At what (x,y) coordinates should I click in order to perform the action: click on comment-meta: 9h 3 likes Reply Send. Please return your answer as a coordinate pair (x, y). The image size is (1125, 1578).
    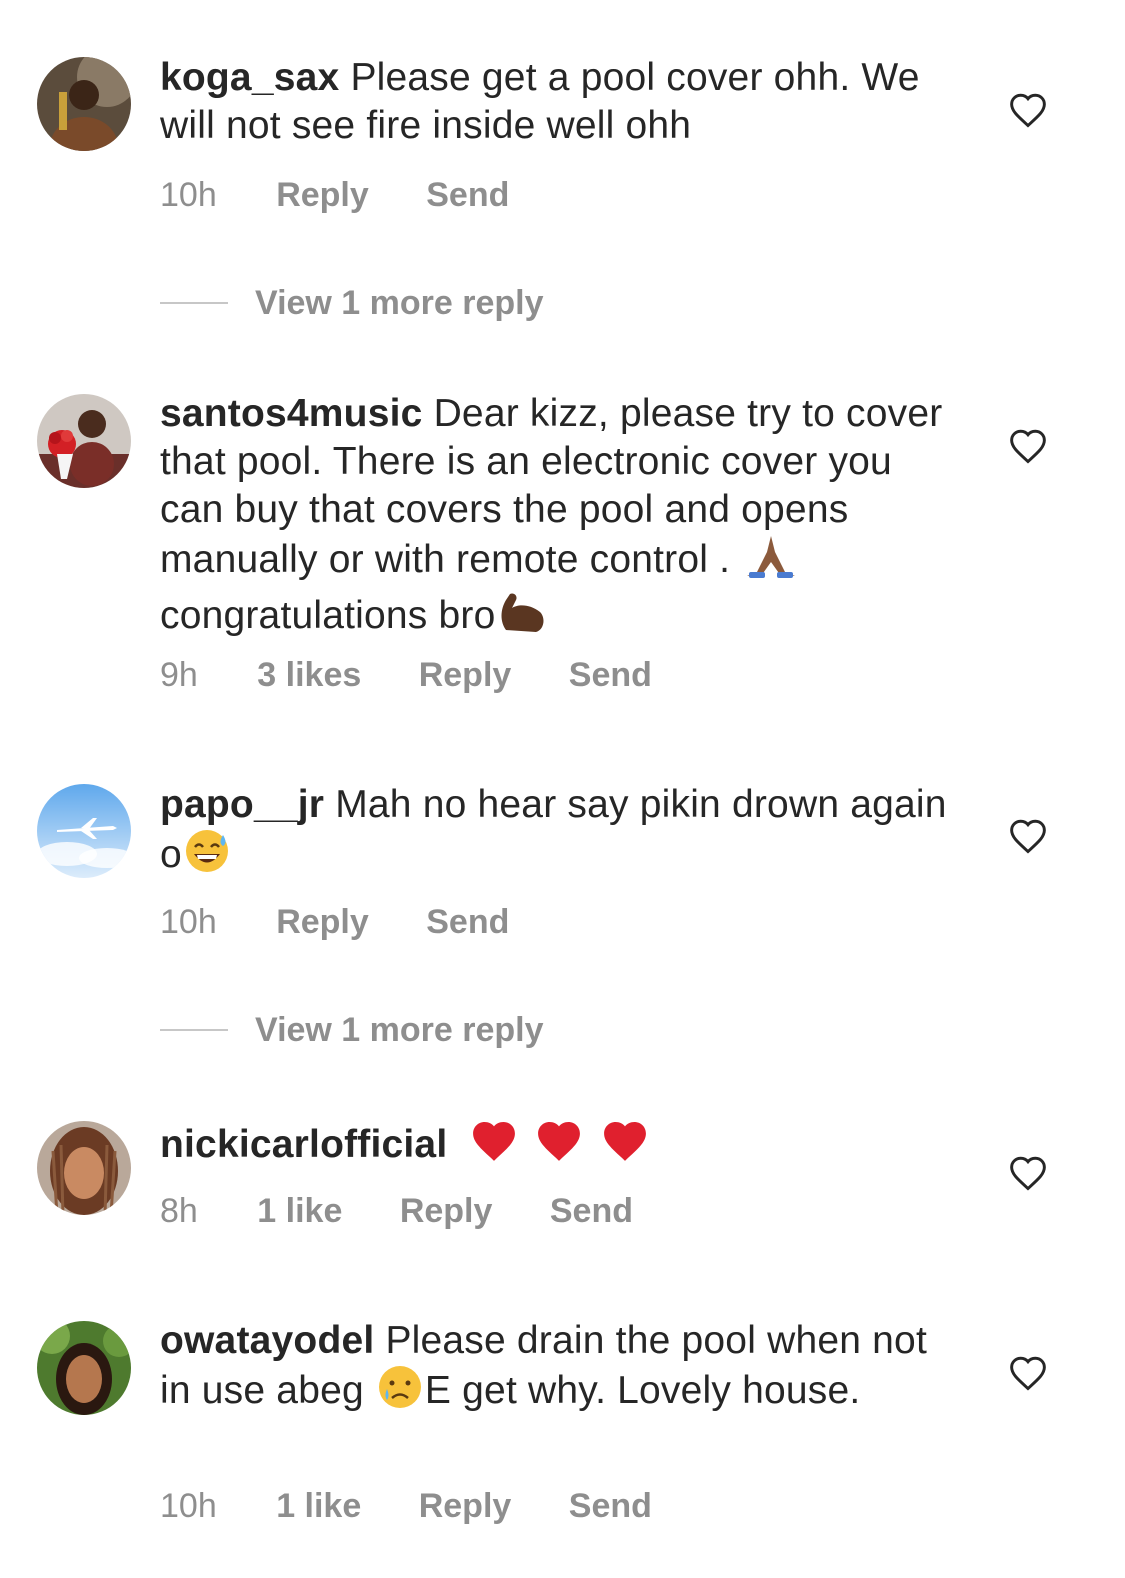
    Looking at the image, I should click on (430, 675).